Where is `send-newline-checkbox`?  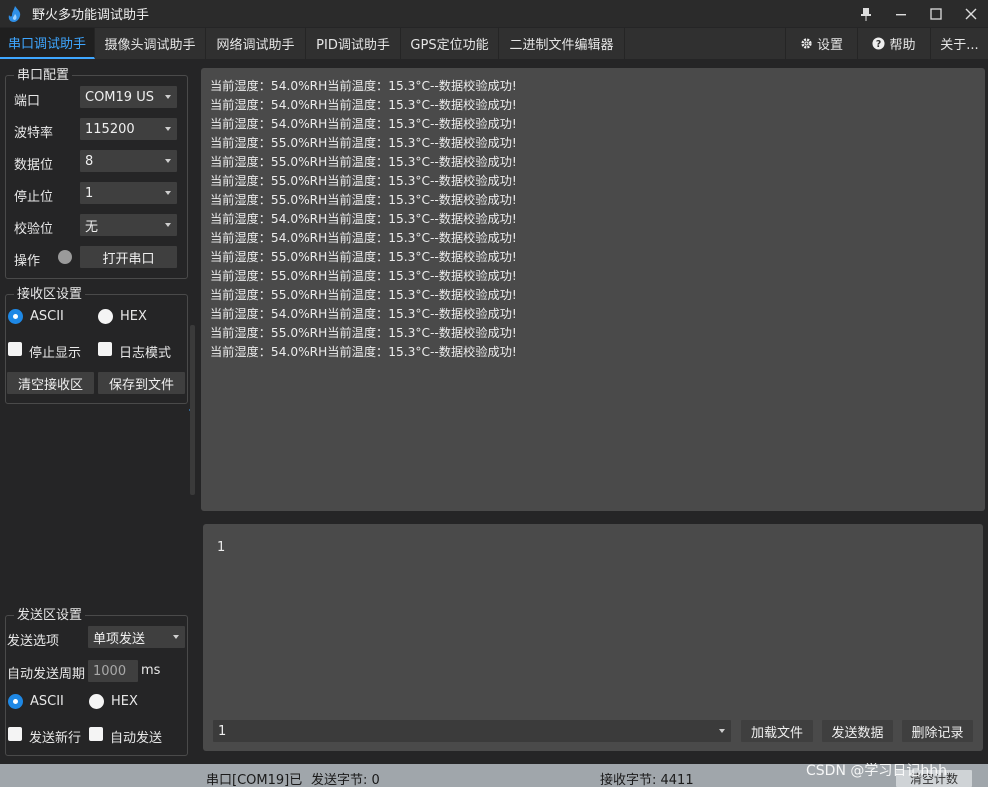
send-newline-checkbox is located at coordinates (15, 734).